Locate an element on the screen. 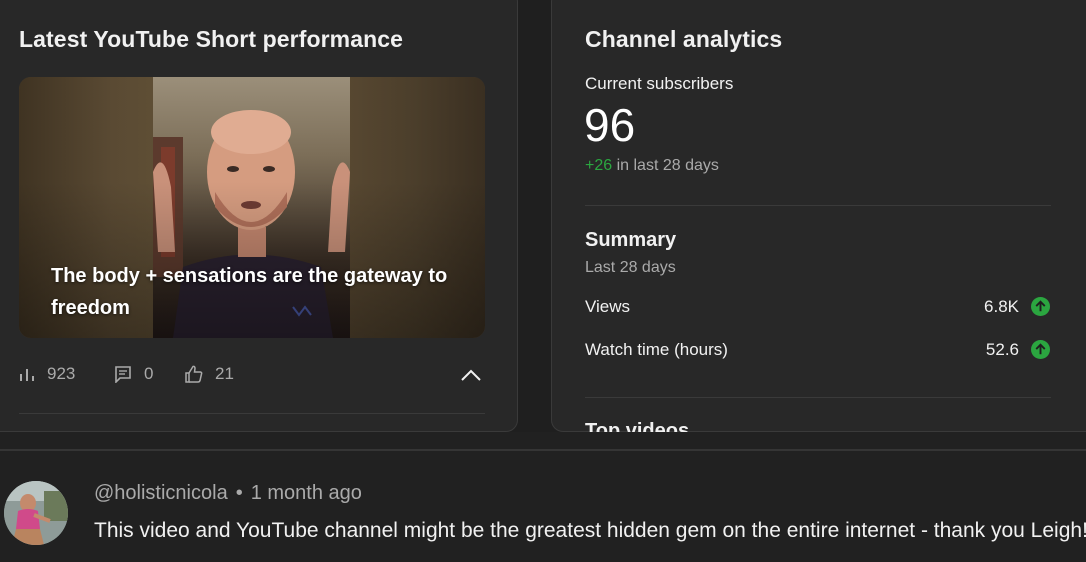  metric-label: Views is located at coordinates (608, 306).